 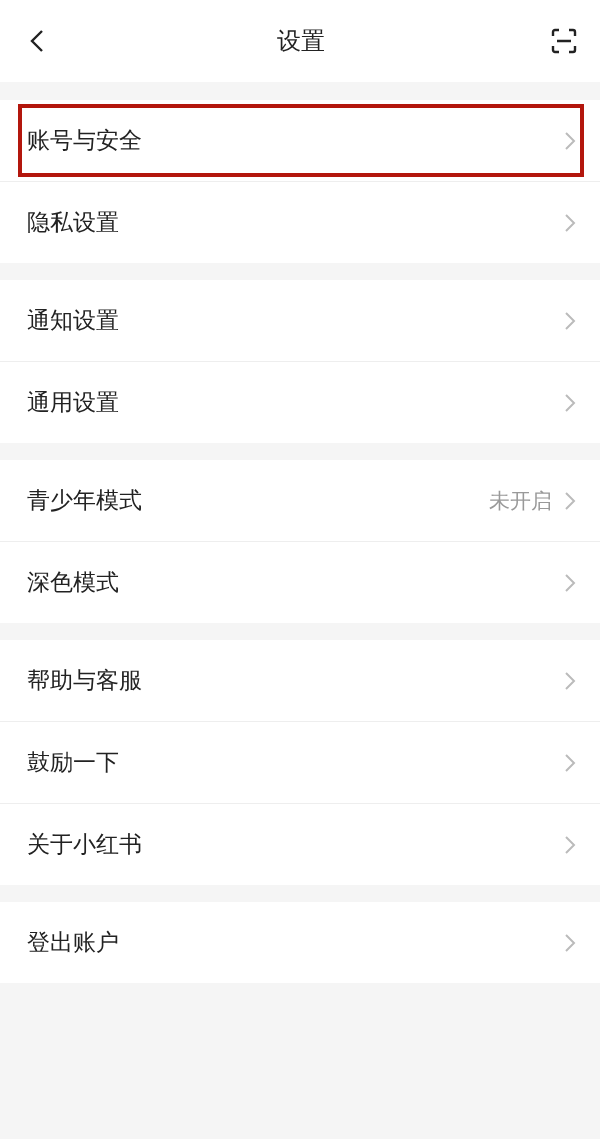 I want to click on settings-row: 青少年模式 未开启, so click(x=300, y=501).